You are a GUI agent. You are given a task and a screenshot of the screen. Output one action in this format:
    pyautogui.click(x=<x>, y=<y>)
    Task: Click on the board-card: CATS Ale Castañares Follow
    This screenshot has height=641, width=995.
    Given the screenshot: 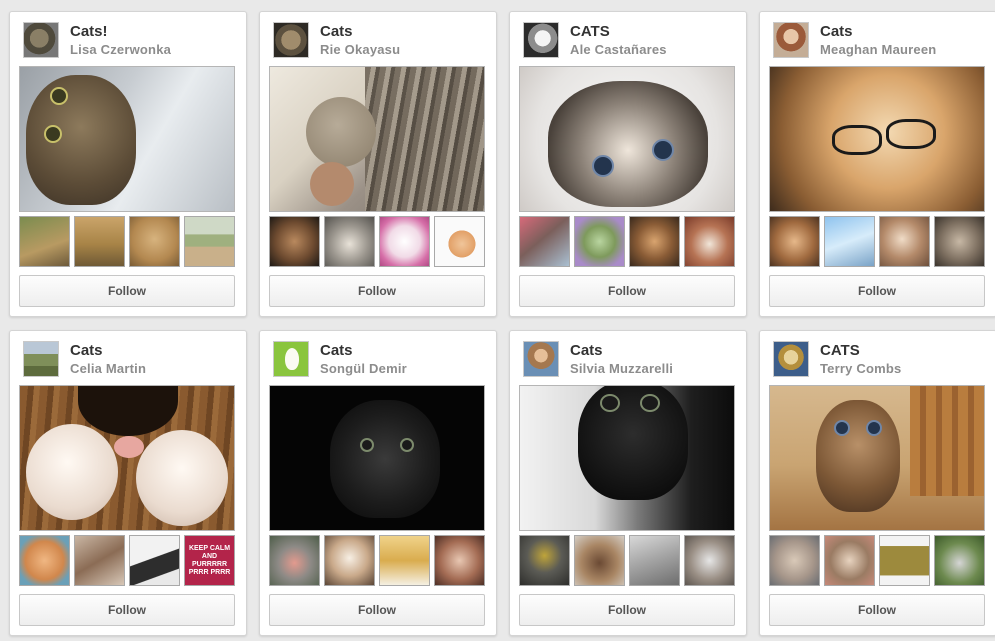 What is the action you would take?
    pyautogui.click(x=628, y=164)
    